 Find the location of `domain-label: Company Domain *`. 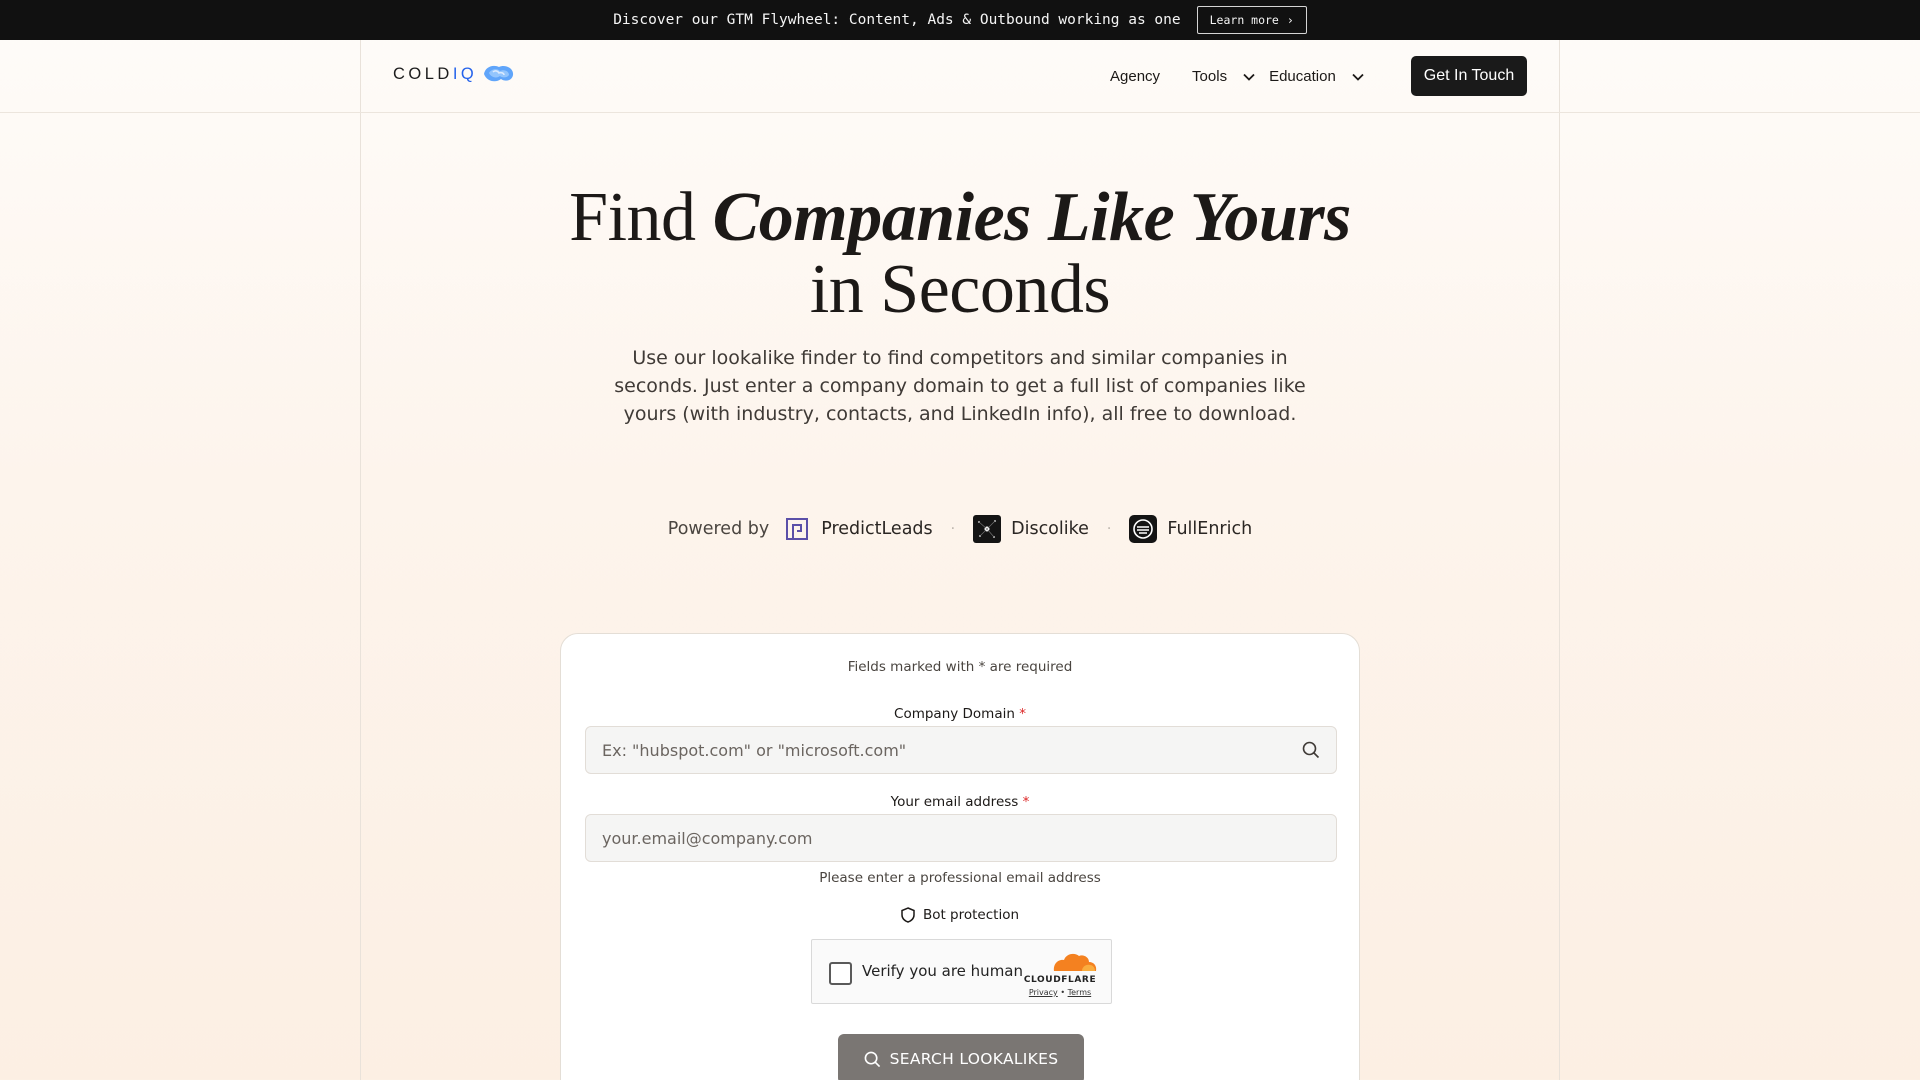

domain-label: Company Domain * is located at coordinates (960, 714).